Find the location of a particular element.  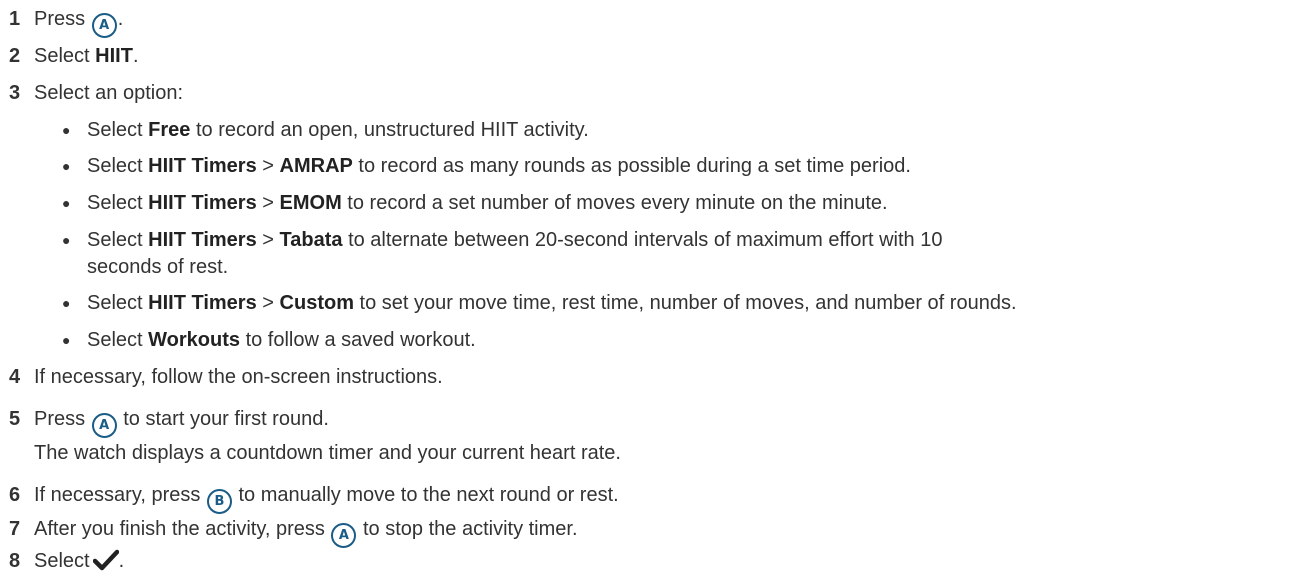

step-number: 2 is located at coordinates (15, 56).